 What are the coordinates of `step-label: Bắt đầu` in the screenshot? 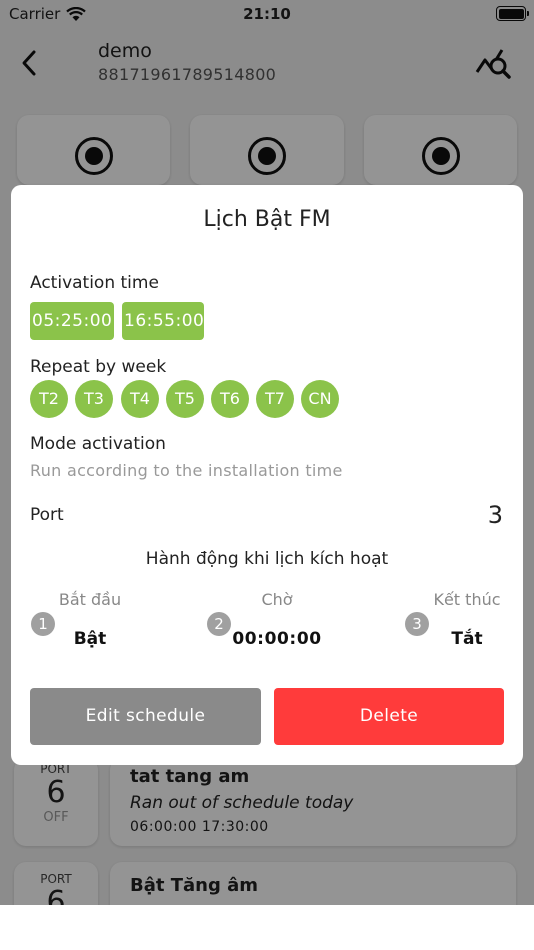 It's located at (90, 599).